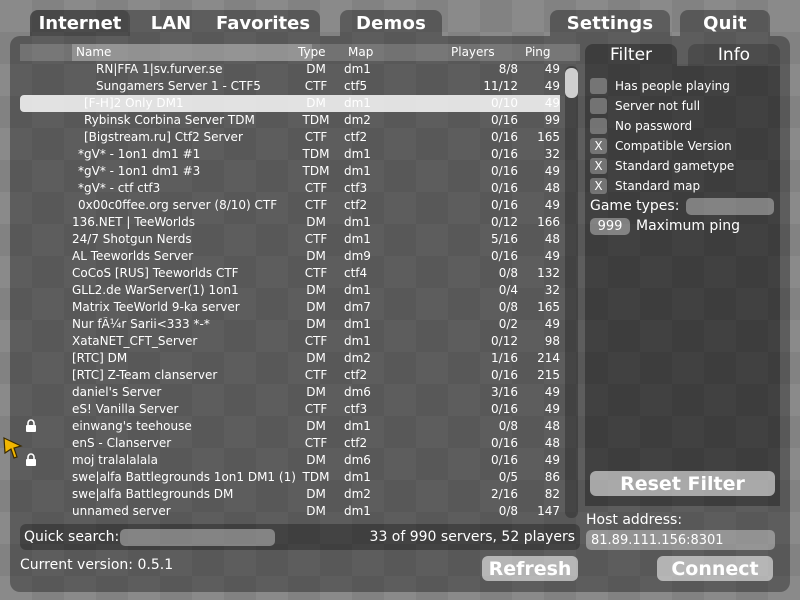  I want to click on server-count-summary: 33 of 990 servers, 52 players, so click(472, 537).